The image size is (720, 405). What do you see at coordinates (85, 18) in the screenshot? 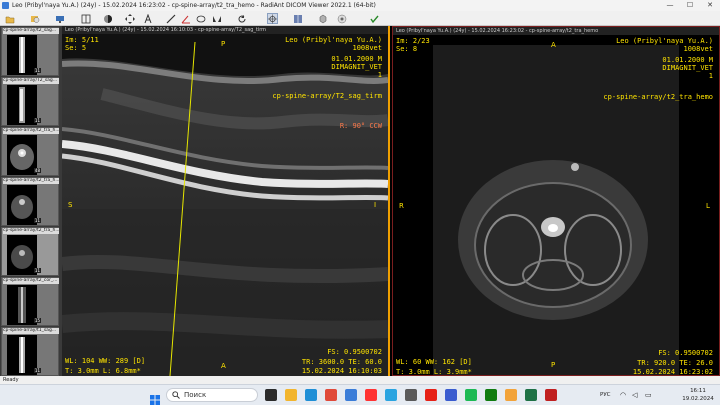
I see `layout-grid-icon` at bounding box center [85, 18].